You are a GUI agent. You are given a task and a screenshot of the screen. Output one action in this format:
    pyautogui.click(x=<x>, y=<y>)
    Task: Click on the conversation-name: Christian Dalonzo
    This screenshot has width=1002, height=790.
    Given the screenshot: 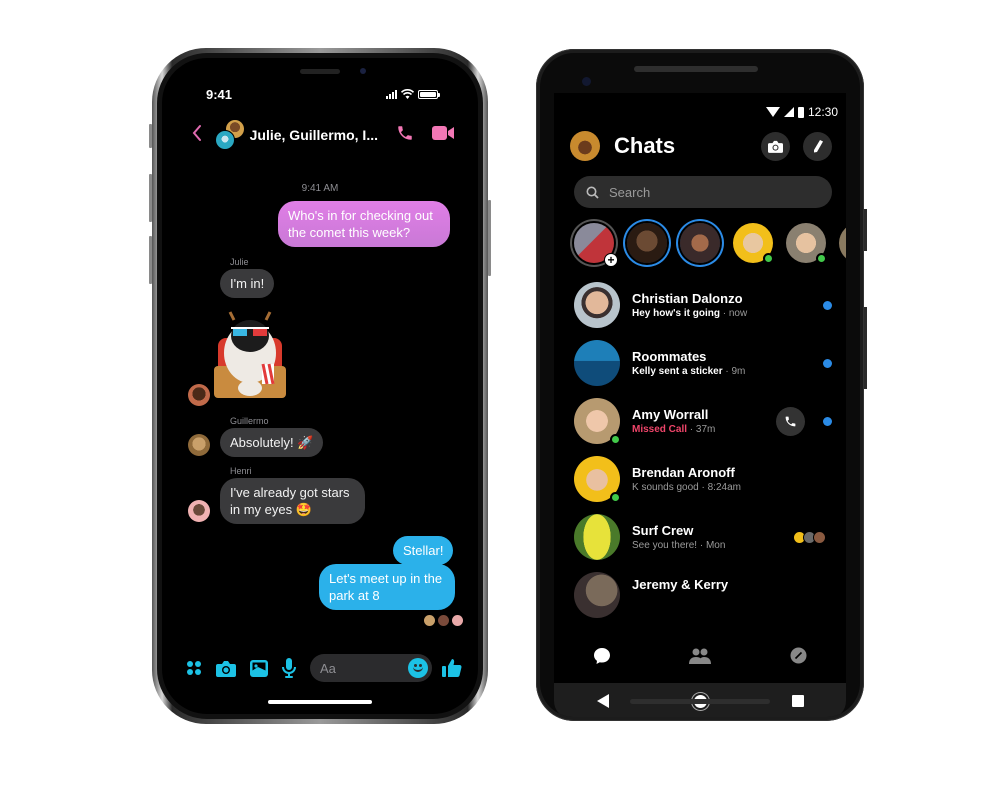 What is the action you would take?
    pyautogui.click(x=687, y=298)
    